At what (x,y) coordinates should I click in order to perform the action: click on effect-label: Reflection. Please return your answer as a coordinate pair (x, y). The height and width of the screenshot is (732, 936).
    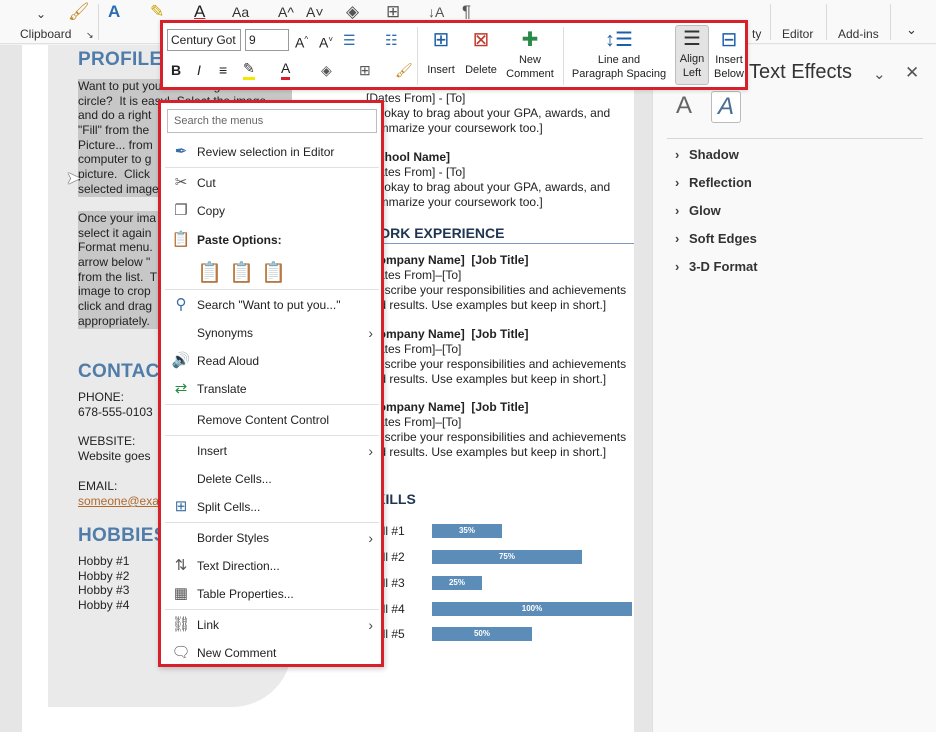
    Looking at the image, I should click on (720, 182).